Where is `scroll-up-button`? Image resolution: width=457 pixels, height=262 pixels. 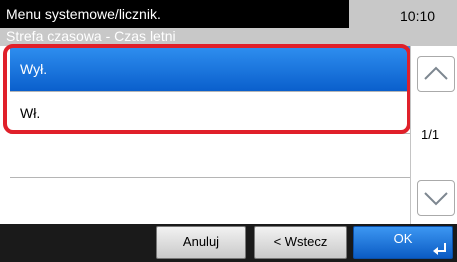 scroll-up-button is located at coordinates (436, 74).